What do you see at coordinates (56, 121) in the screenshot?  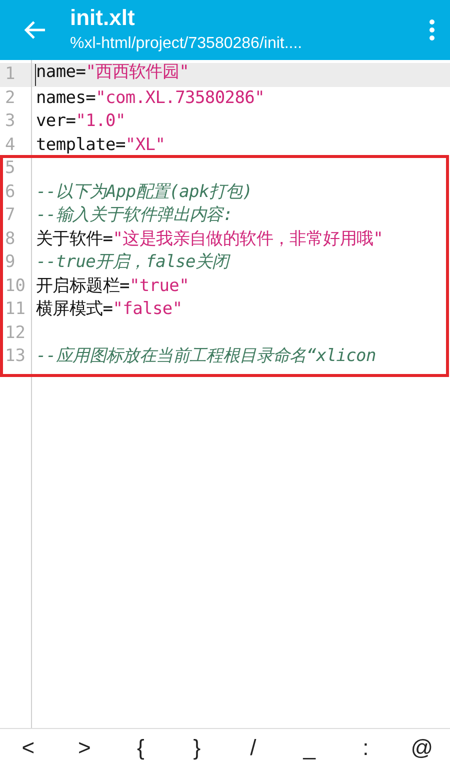 I see `code-text: ver=` at bounding box center [56, 121].